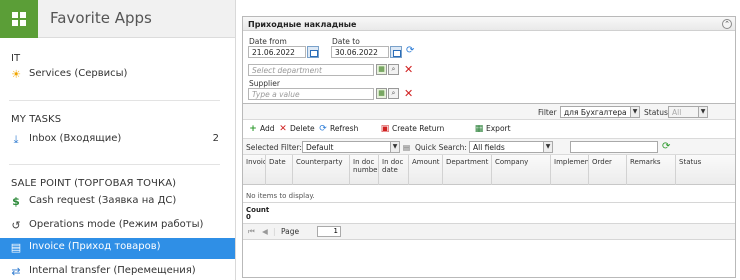 The image size is (740, 280). Describe the element at coordinates (656, 112) in the screenshot. I see `status-label: Status` at that location.